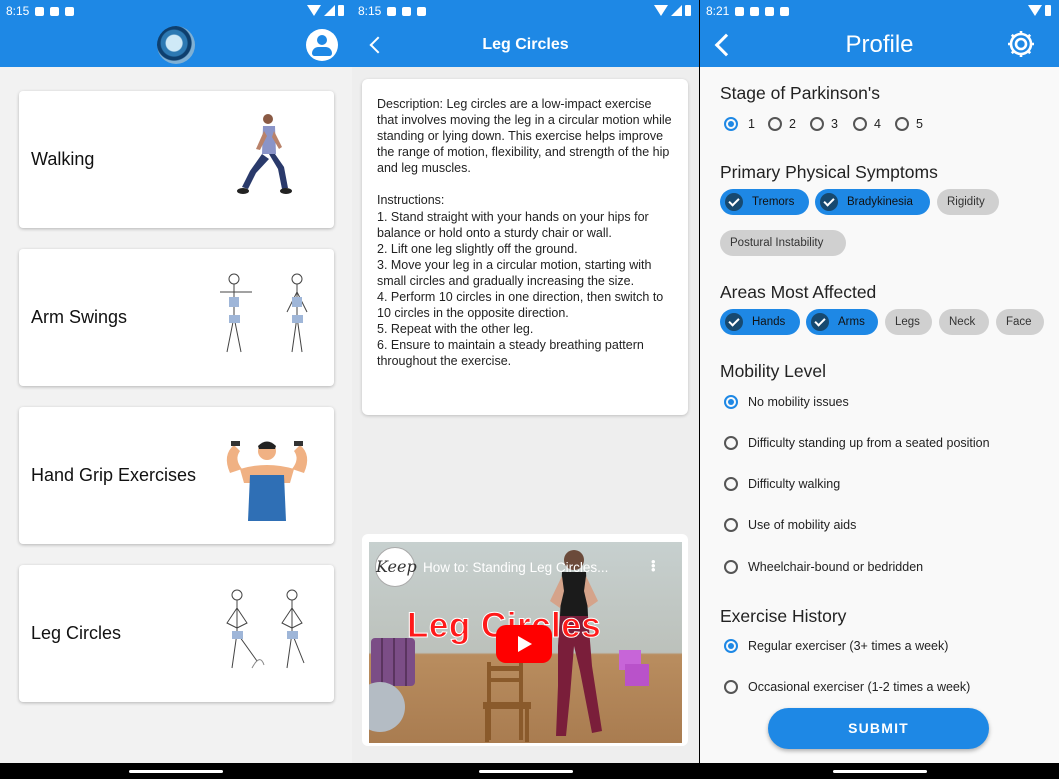  Describe the element at coordinates (783, 616) in the screenshot. I see `history-heading: Exercise History` at that location.